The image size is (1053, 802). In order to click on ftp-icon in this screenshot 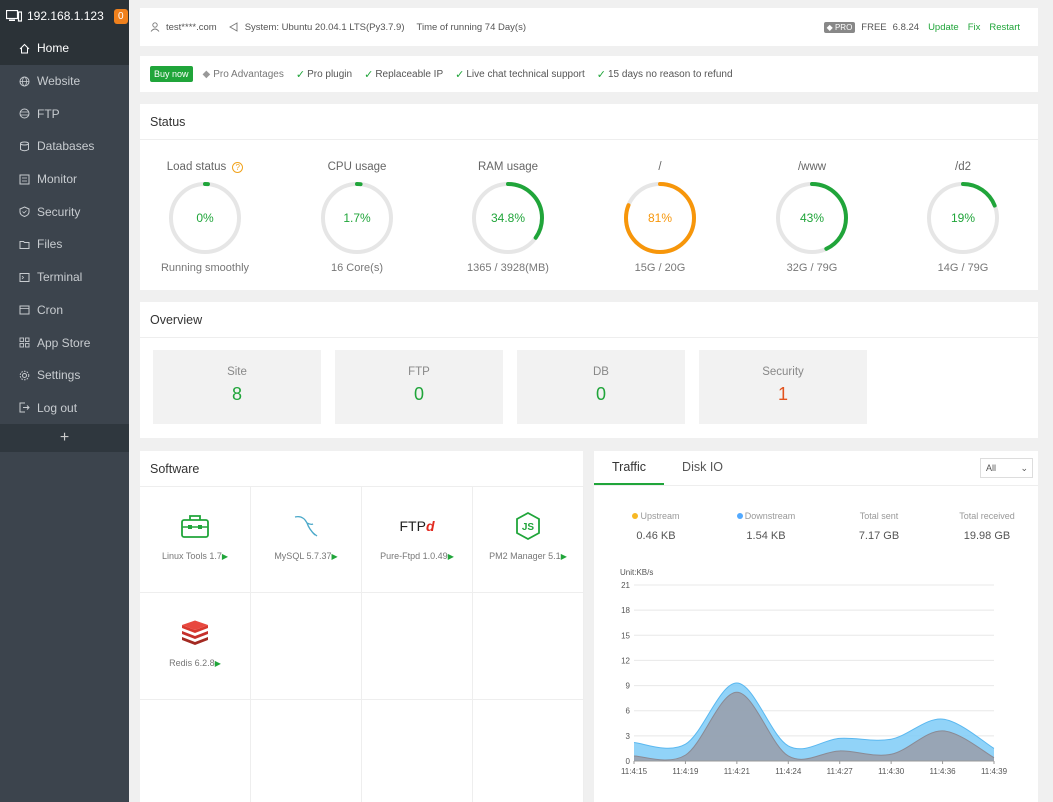, I will do `click(24, 114)`.